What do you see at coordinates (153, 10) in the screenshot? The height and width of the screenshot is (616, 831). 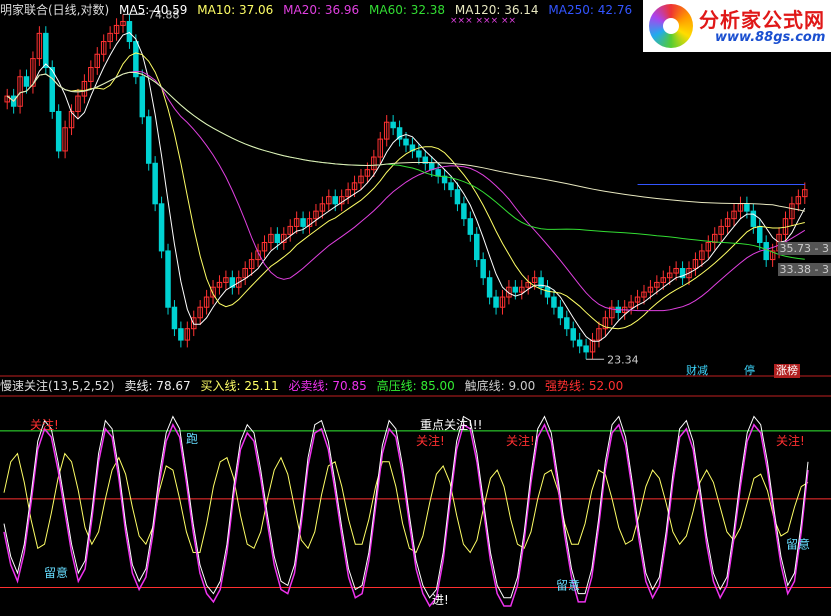 I see `ma5-value: MA5: 40.59` at bounding box center [153, 10].